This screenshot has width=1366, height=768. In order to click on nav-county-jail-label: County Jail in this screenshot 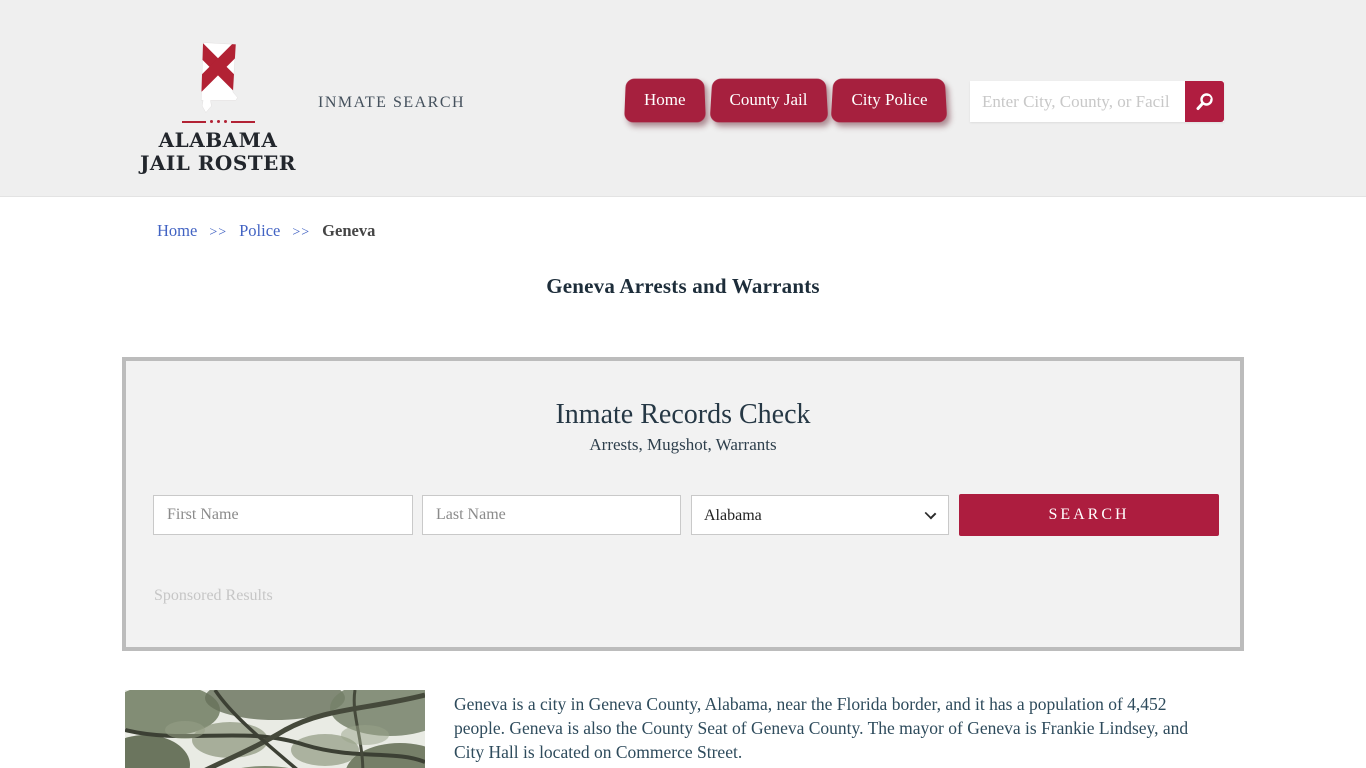, I will do `click(768, 99)`.